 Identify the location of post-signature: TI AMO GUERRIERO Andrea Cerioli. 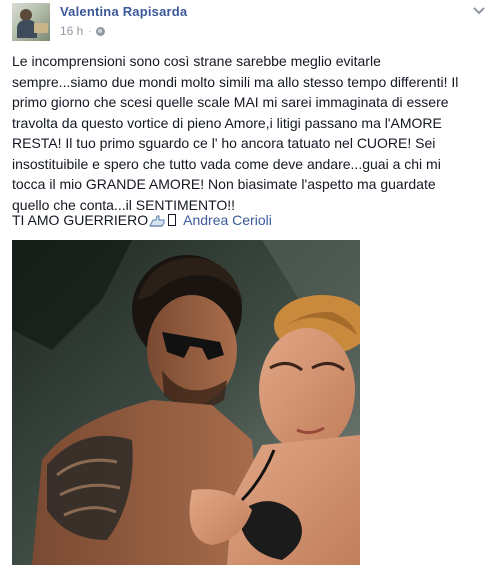
(142, 220).